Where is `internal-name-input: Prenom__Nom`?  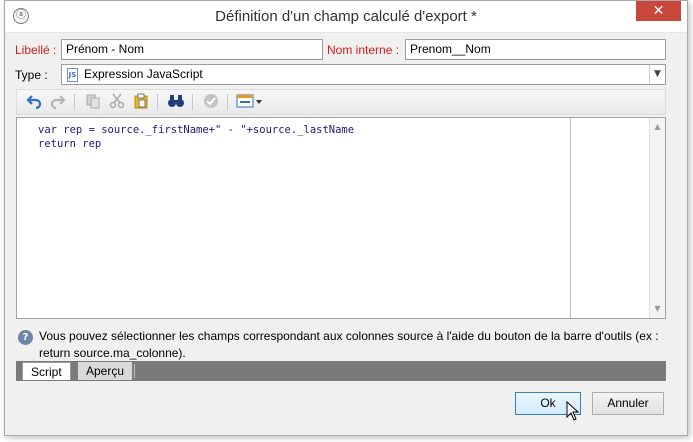 internal-name-input: Prenom__Nom is located at coordinates (535, 49).